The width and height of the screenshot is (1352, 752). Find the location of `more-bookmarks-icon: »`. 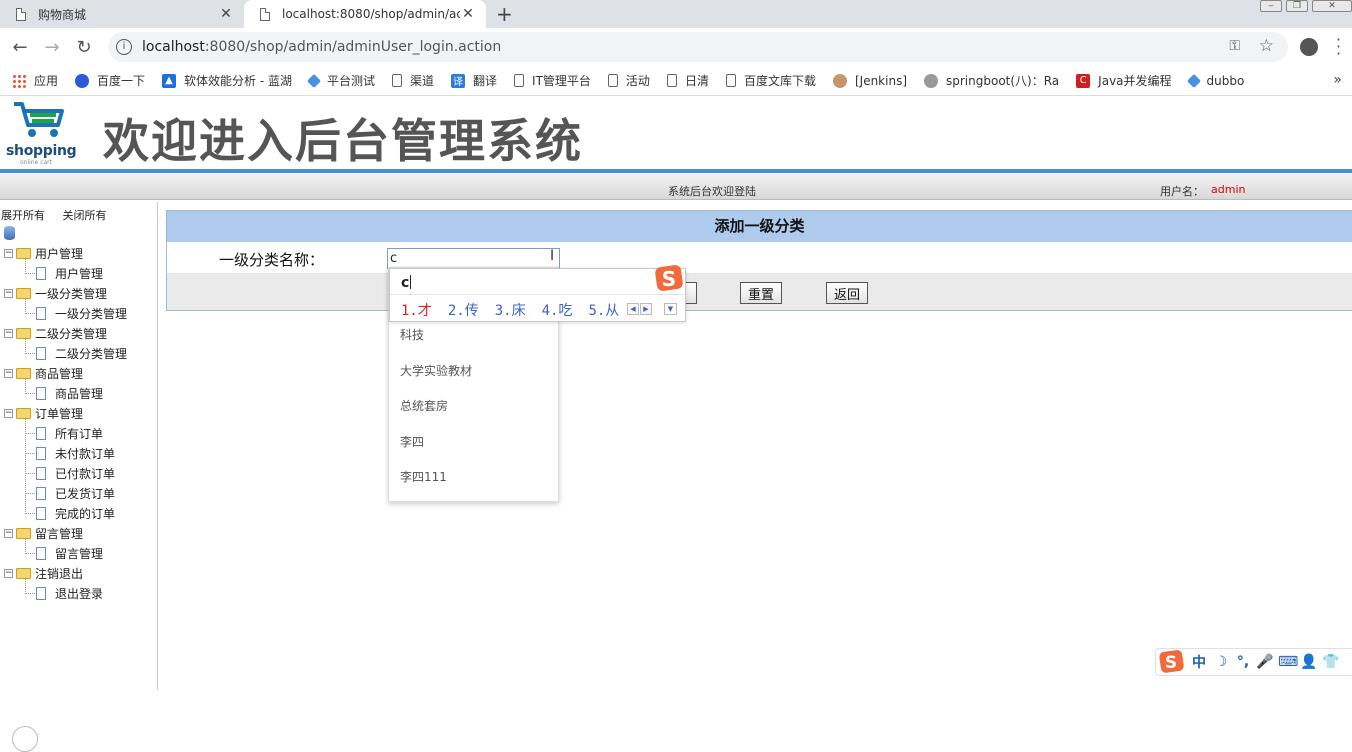

more-bookmarks-icon: » is located at coordinates (1337, 80).